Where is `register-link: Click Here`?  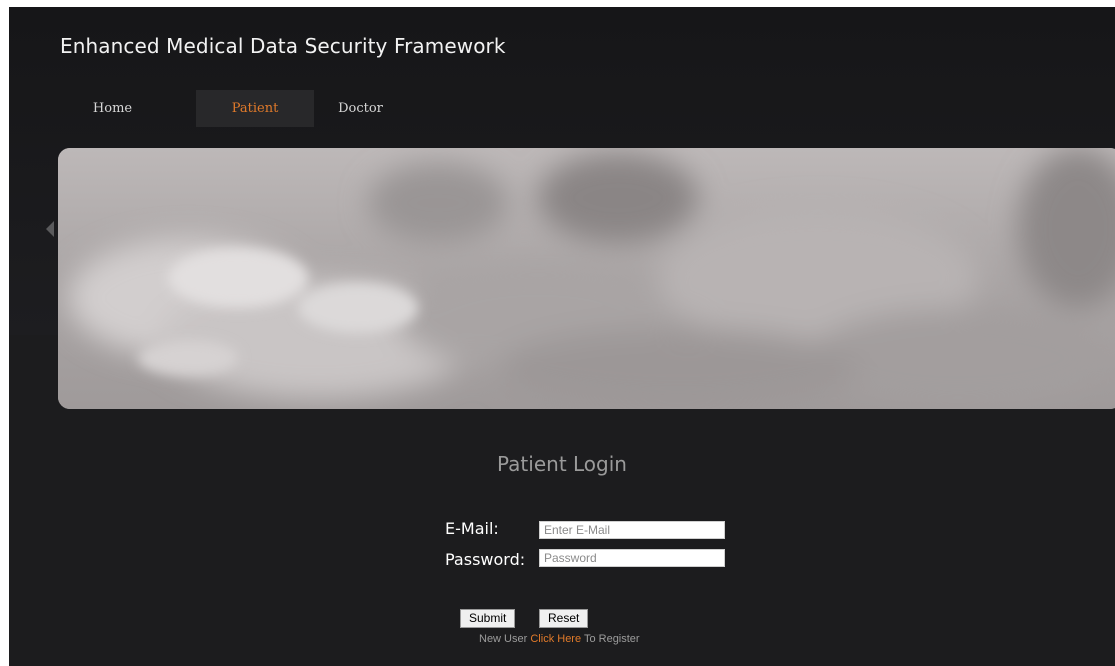 register-link: Click Here is located at coordinates (555, 639).